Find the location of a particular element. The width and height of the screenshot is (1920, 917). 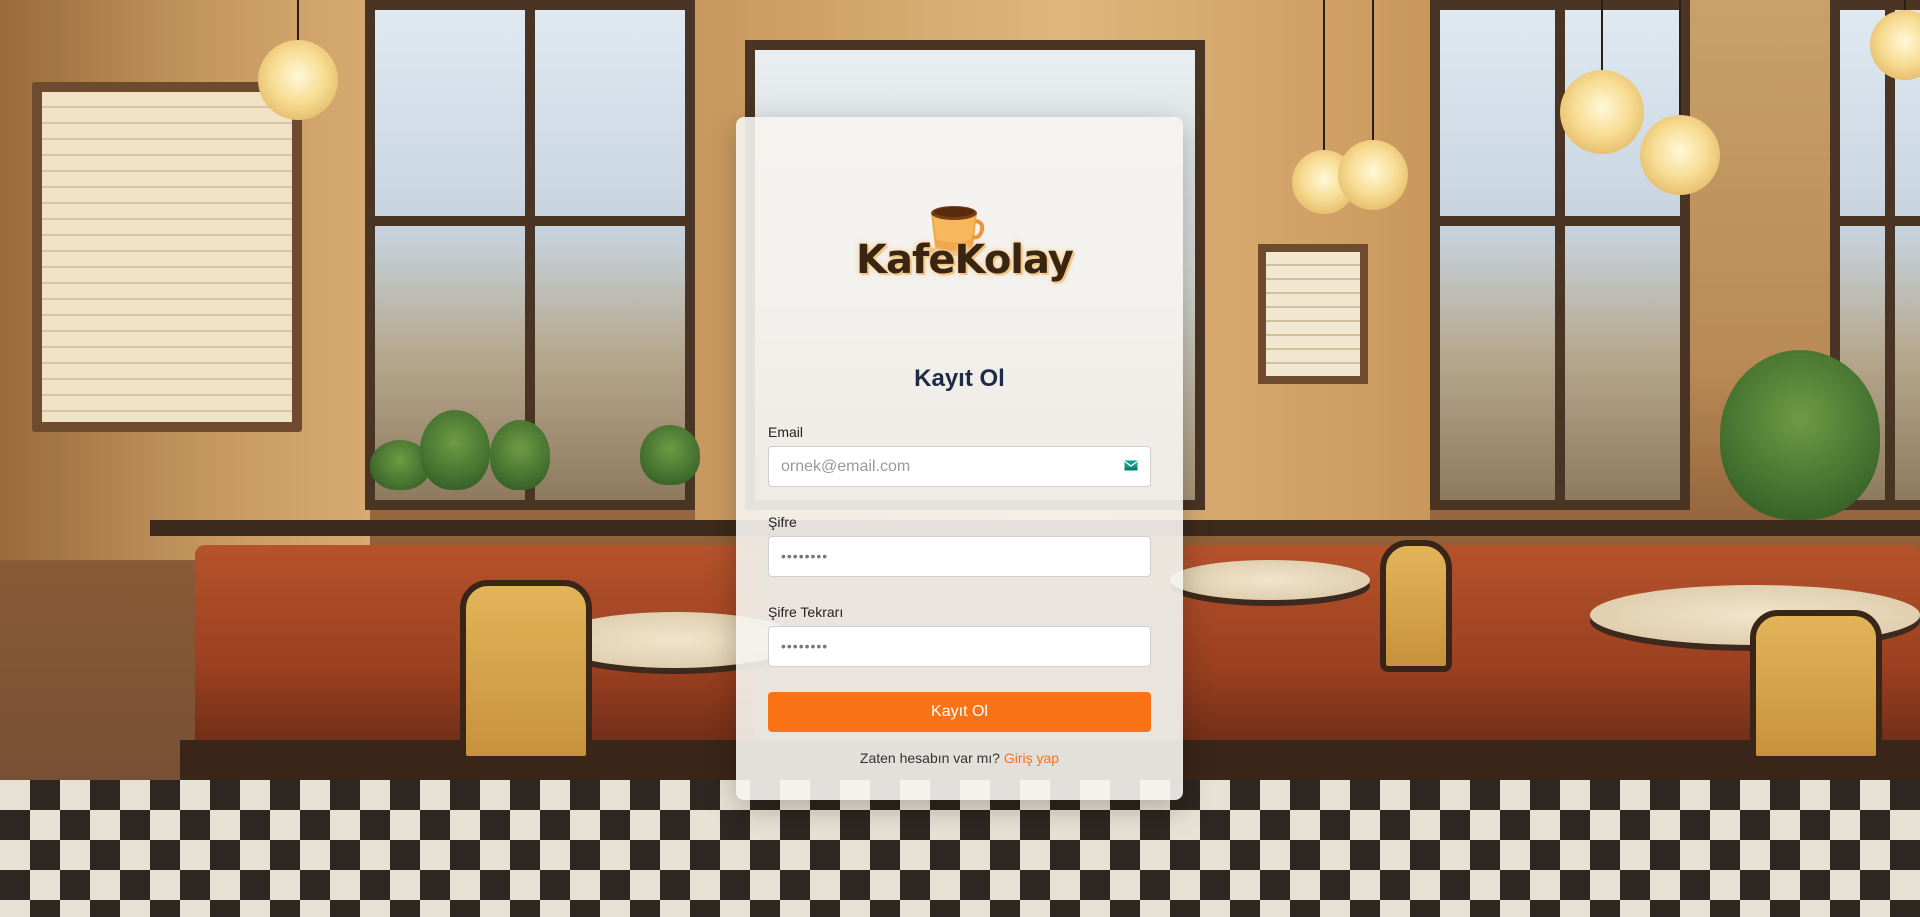

password-value: •••••••• is located at coordinates (805, 556).